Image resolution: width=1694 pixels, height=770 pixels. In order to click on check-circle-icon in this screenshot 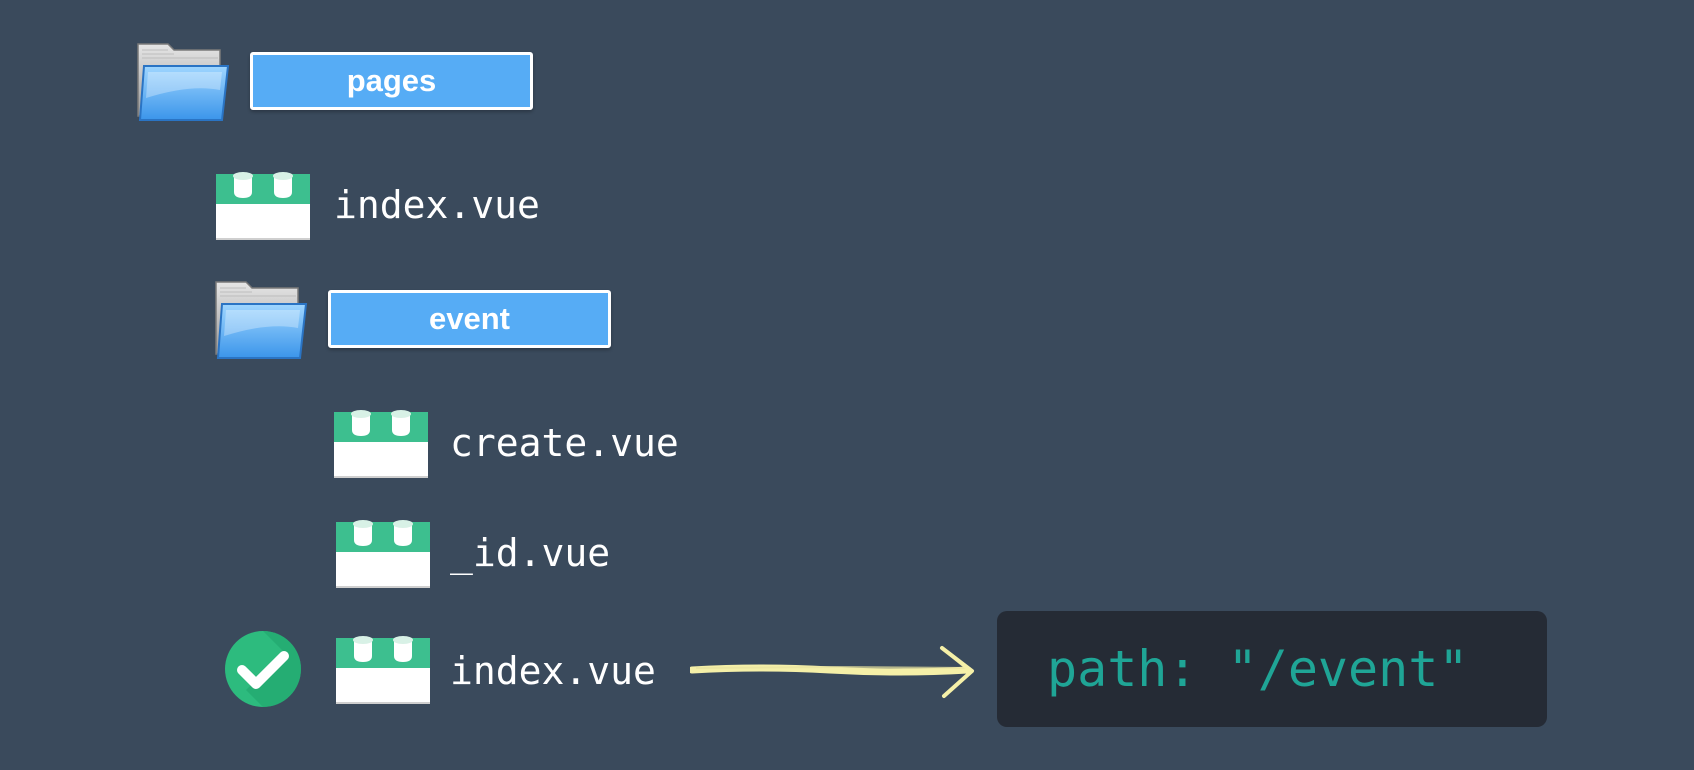, I will do `click(263, 669)`.